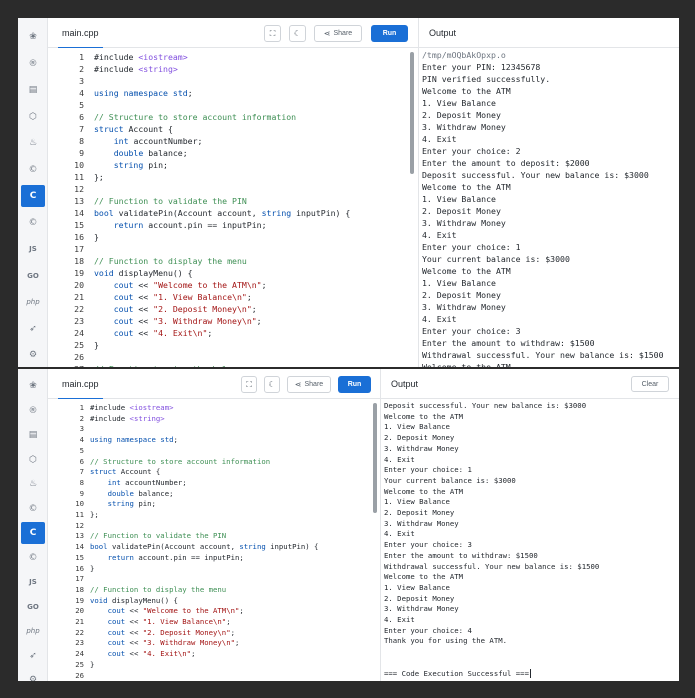 This screenshot has height=698, width=695. What do you see at coordinates (79, 297) in the screenshot?
I see `line-number: 21` at bounding box center [79, 297].